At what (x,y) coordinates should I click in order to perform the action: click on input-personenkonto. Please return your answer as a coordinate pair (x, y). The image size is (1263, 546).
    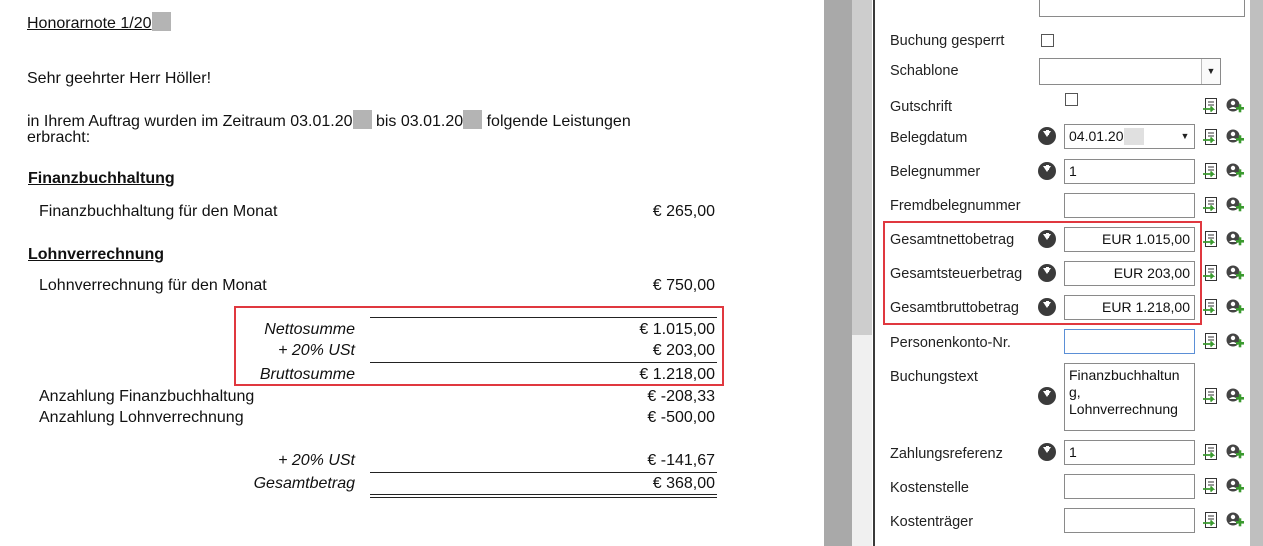
    Looking at the image, I should click on (1129, 341).